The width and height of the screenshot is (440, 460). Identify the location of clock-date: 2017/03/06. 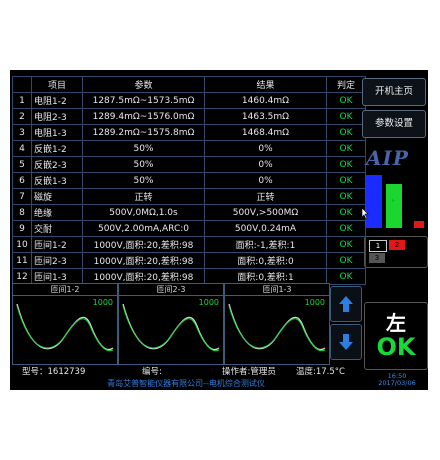
(397, 383).